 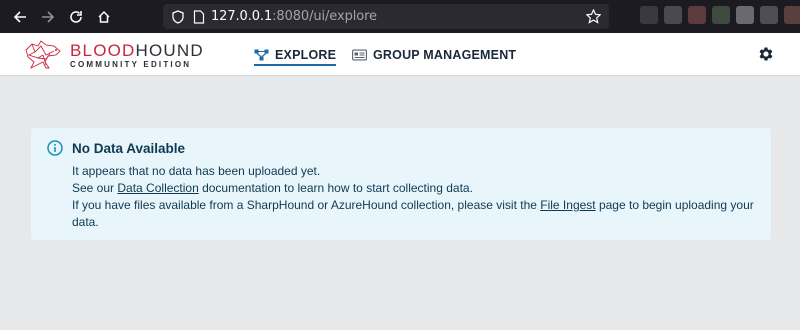 What do you see at coordinates (169, 50) in the screenshot?
I see `logo-title-hound: HOUND` at bounding box center [169, 50].